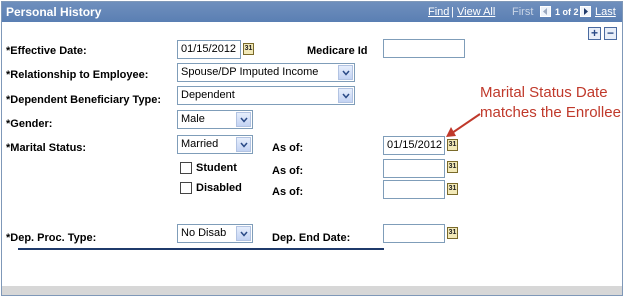 Image resolution: width=624 pixels, height=297 pixels. I want to click on disabled-checkbox, so click(186, 188).